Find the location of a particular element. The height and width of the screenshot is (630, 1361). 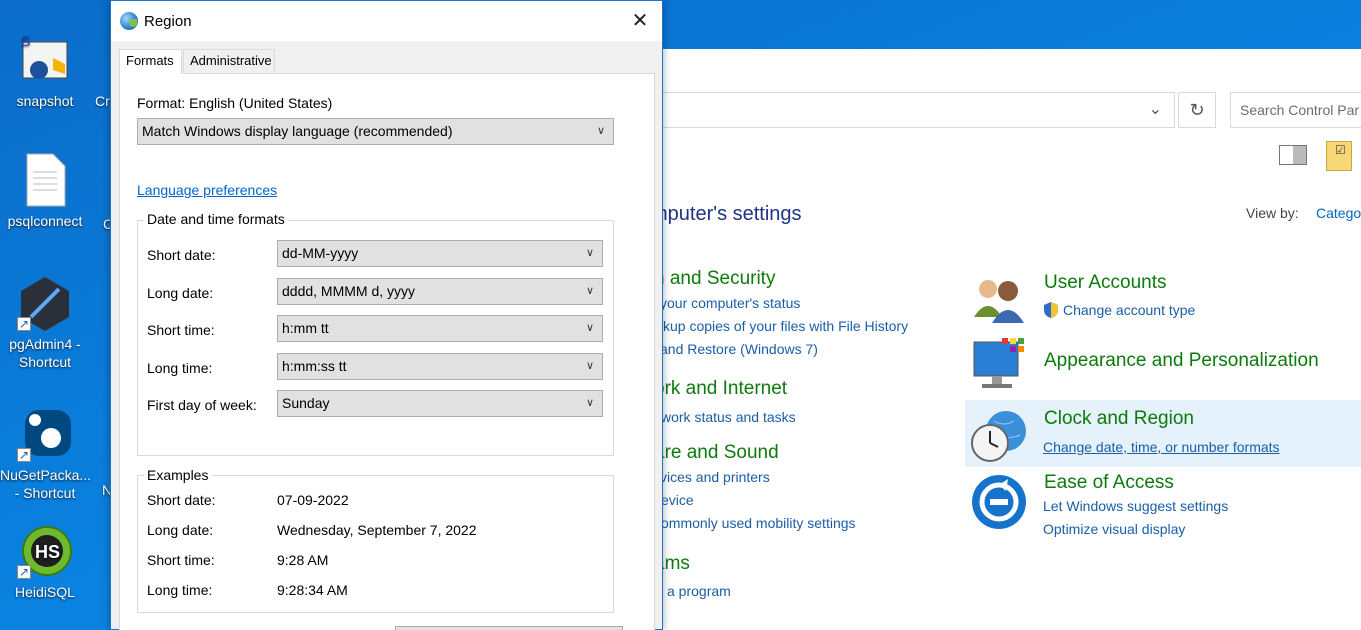

desktop-icon-label: psqlconnect is located at coordinates (45, 221).